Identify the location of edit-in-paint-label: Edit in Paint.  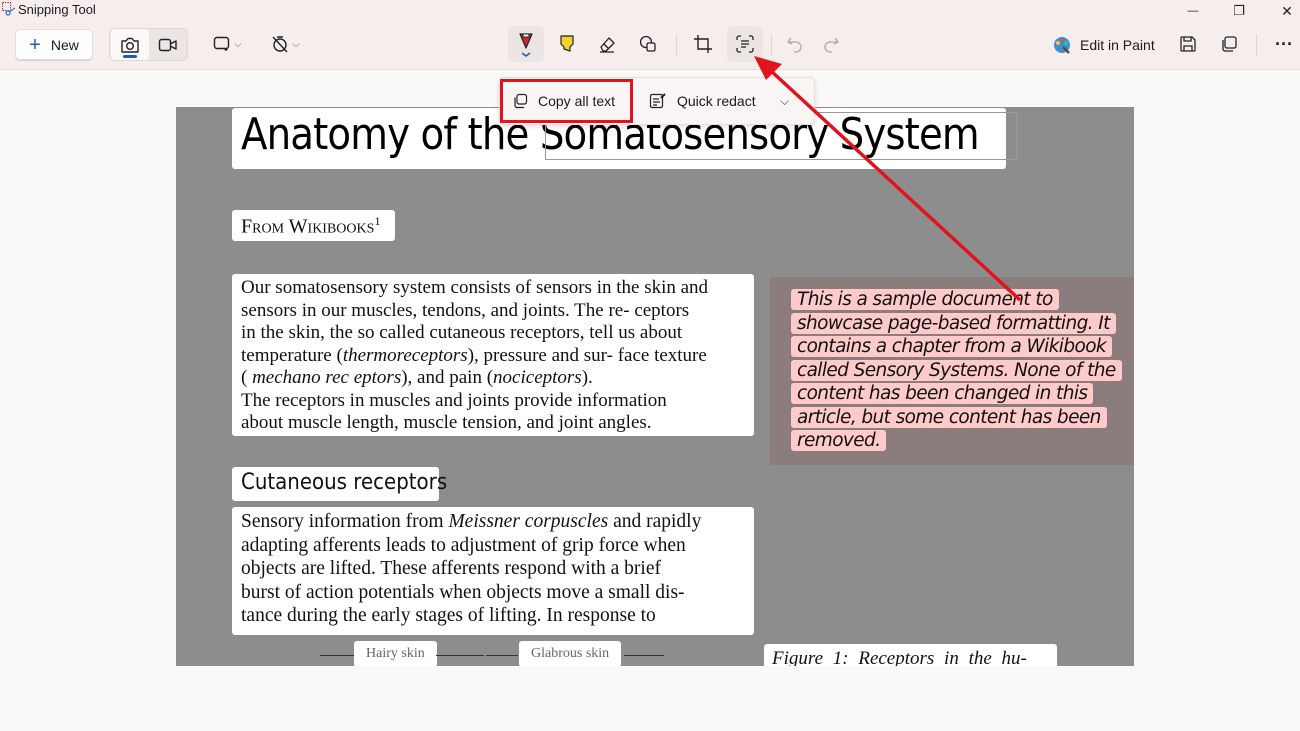
(1117, 45).